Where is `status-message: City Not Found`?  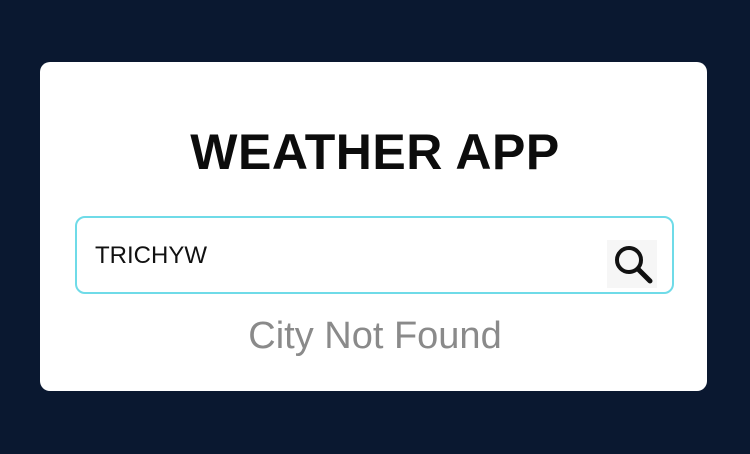
status-message: City Not Found is located at coordinates (375, 336).